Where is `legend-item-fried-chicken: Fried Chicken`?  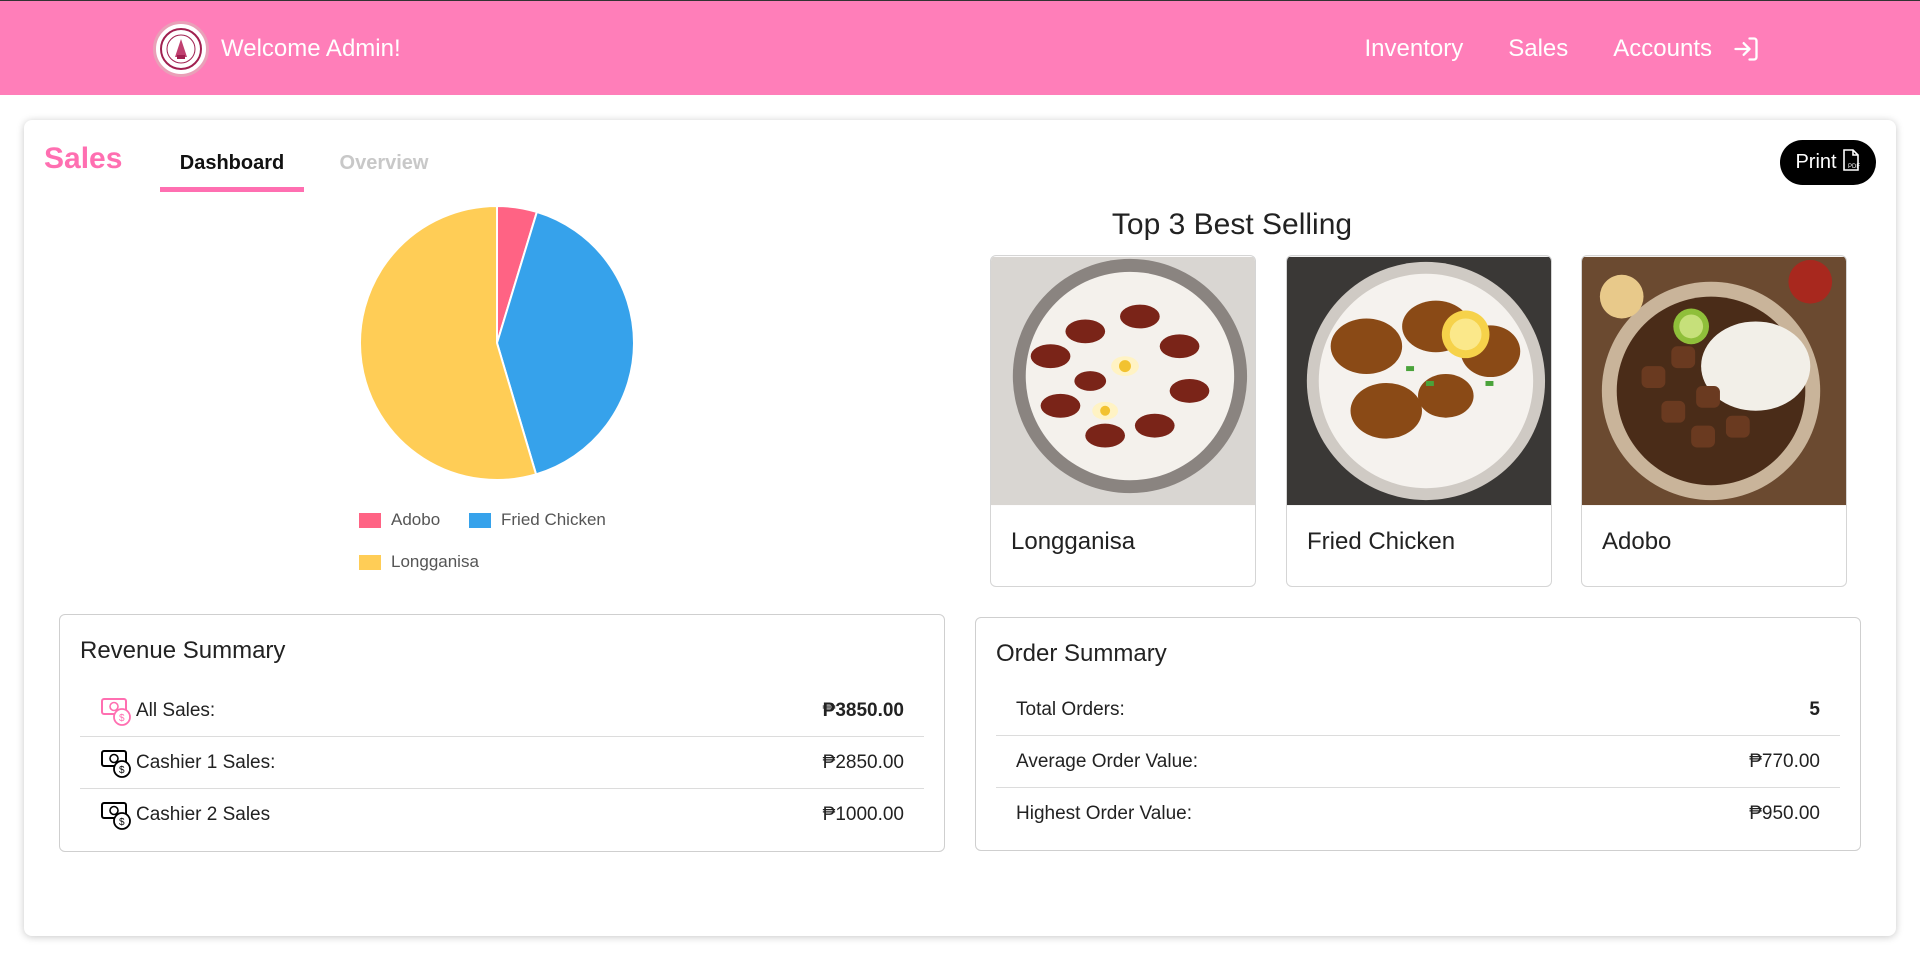 legend-item-fried-chicken: Fried Chicken is located at coordinates (537, 520).